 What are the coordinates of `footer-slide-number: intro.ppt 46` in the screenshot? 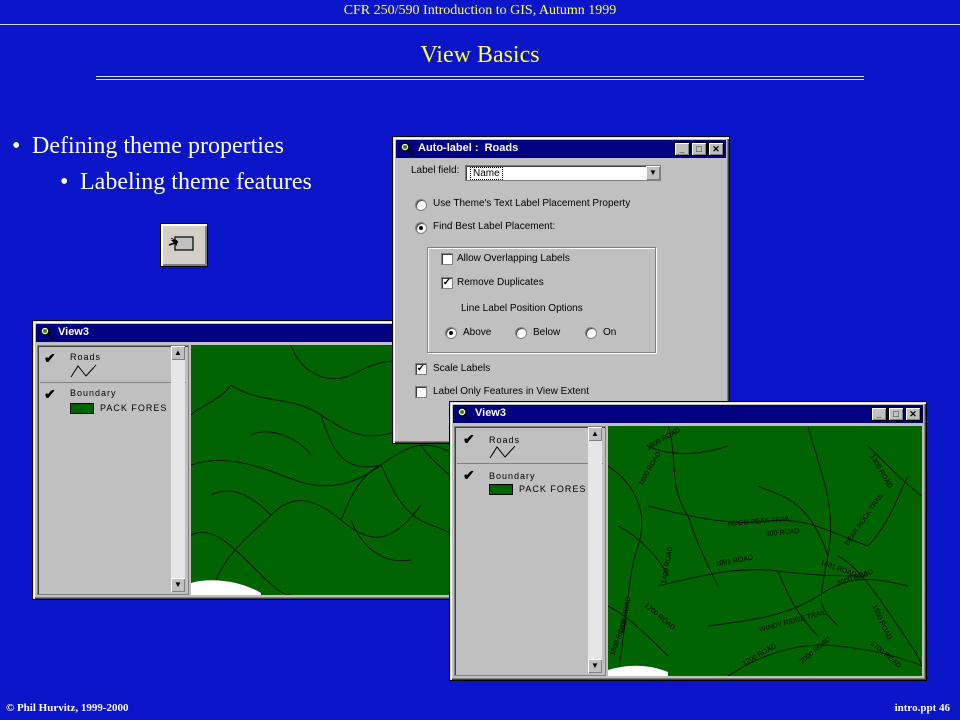 It's located at (922, 708).